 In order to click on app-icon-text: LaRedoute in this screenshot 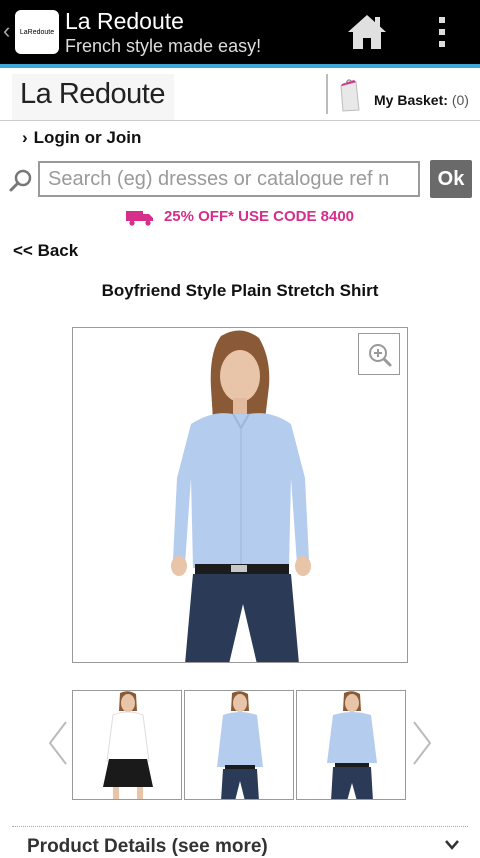, I will do `click(37, 32)`.